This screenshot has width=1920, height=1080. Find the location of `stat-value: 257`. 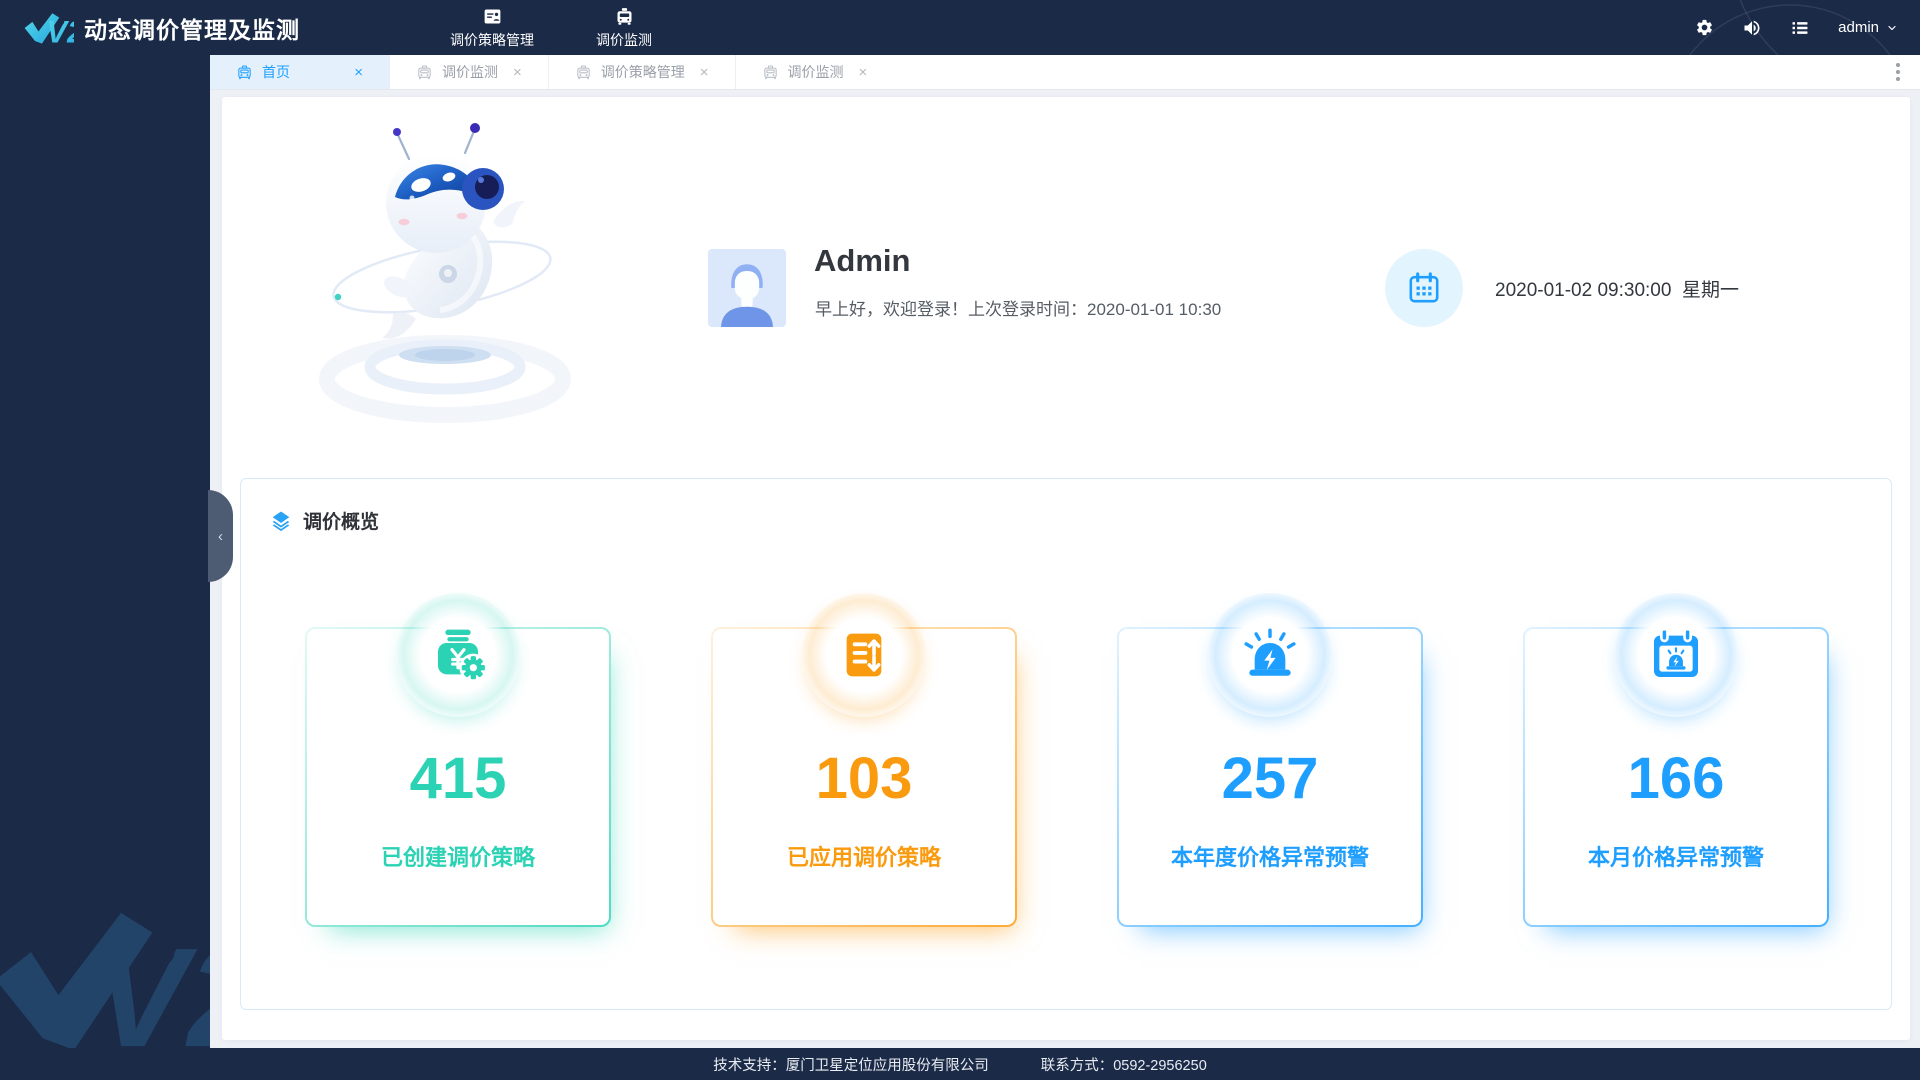

stat-value: 257 is located at coordinates (1270, 778).